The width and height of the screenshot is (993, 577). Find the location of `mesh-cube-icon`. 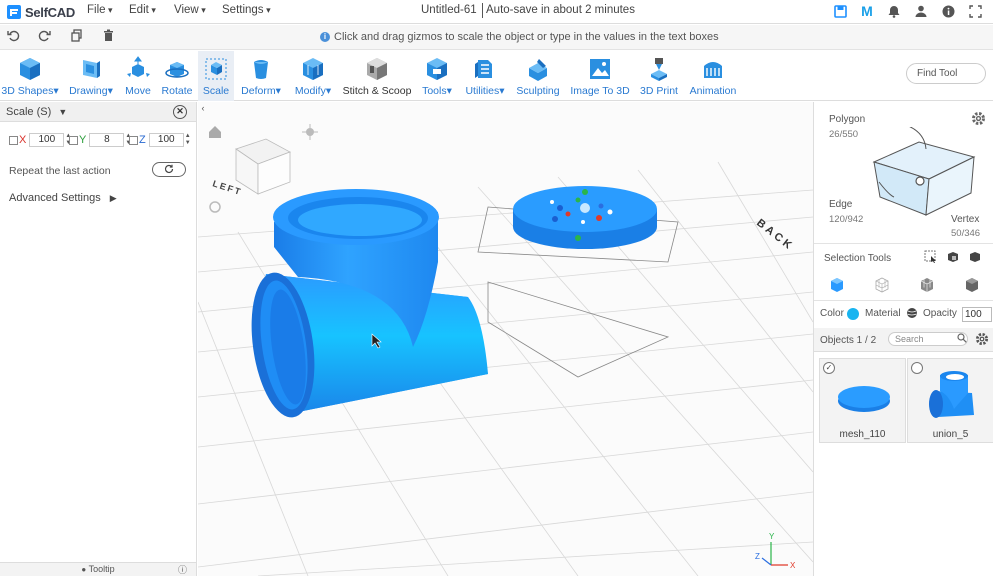

mesh-cube-icon is located at coordinates (927, 285).